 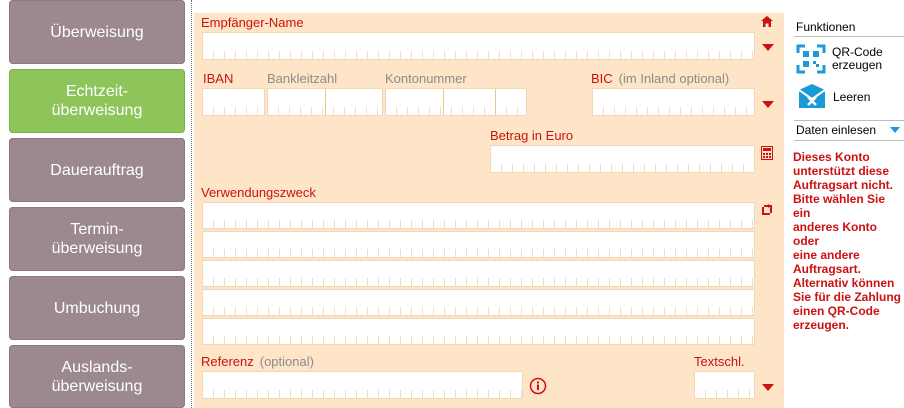 I want to click on text-key-label: Textschl., so click(x=719, y=361).